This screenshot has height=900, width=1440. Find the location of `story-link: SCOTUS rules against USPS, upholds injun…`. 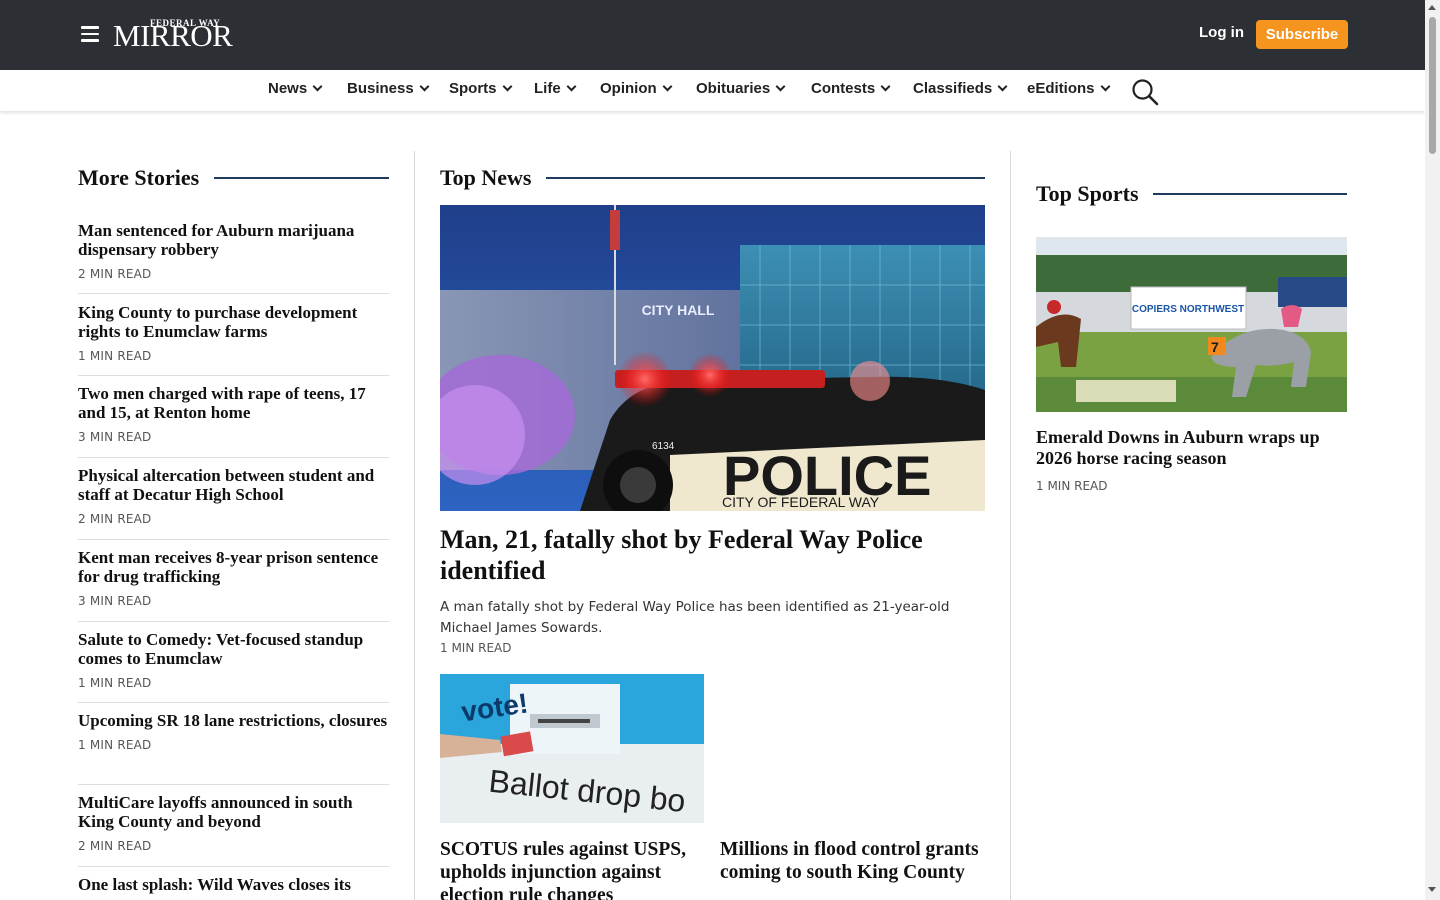

story-link: SCOTUS rules against USPS, upholds injun… is located at coordinates (572, 869).